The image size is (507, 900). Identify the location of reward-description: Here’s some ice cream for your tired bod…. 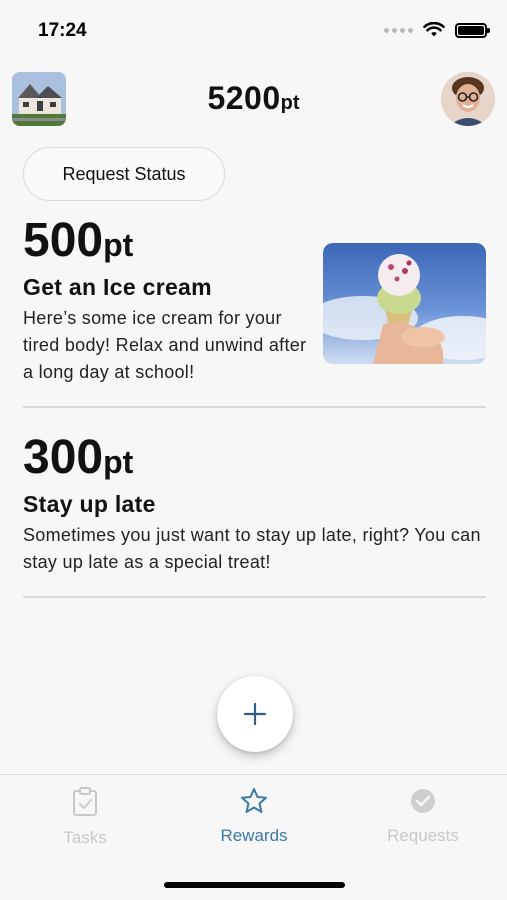
(165, 345).